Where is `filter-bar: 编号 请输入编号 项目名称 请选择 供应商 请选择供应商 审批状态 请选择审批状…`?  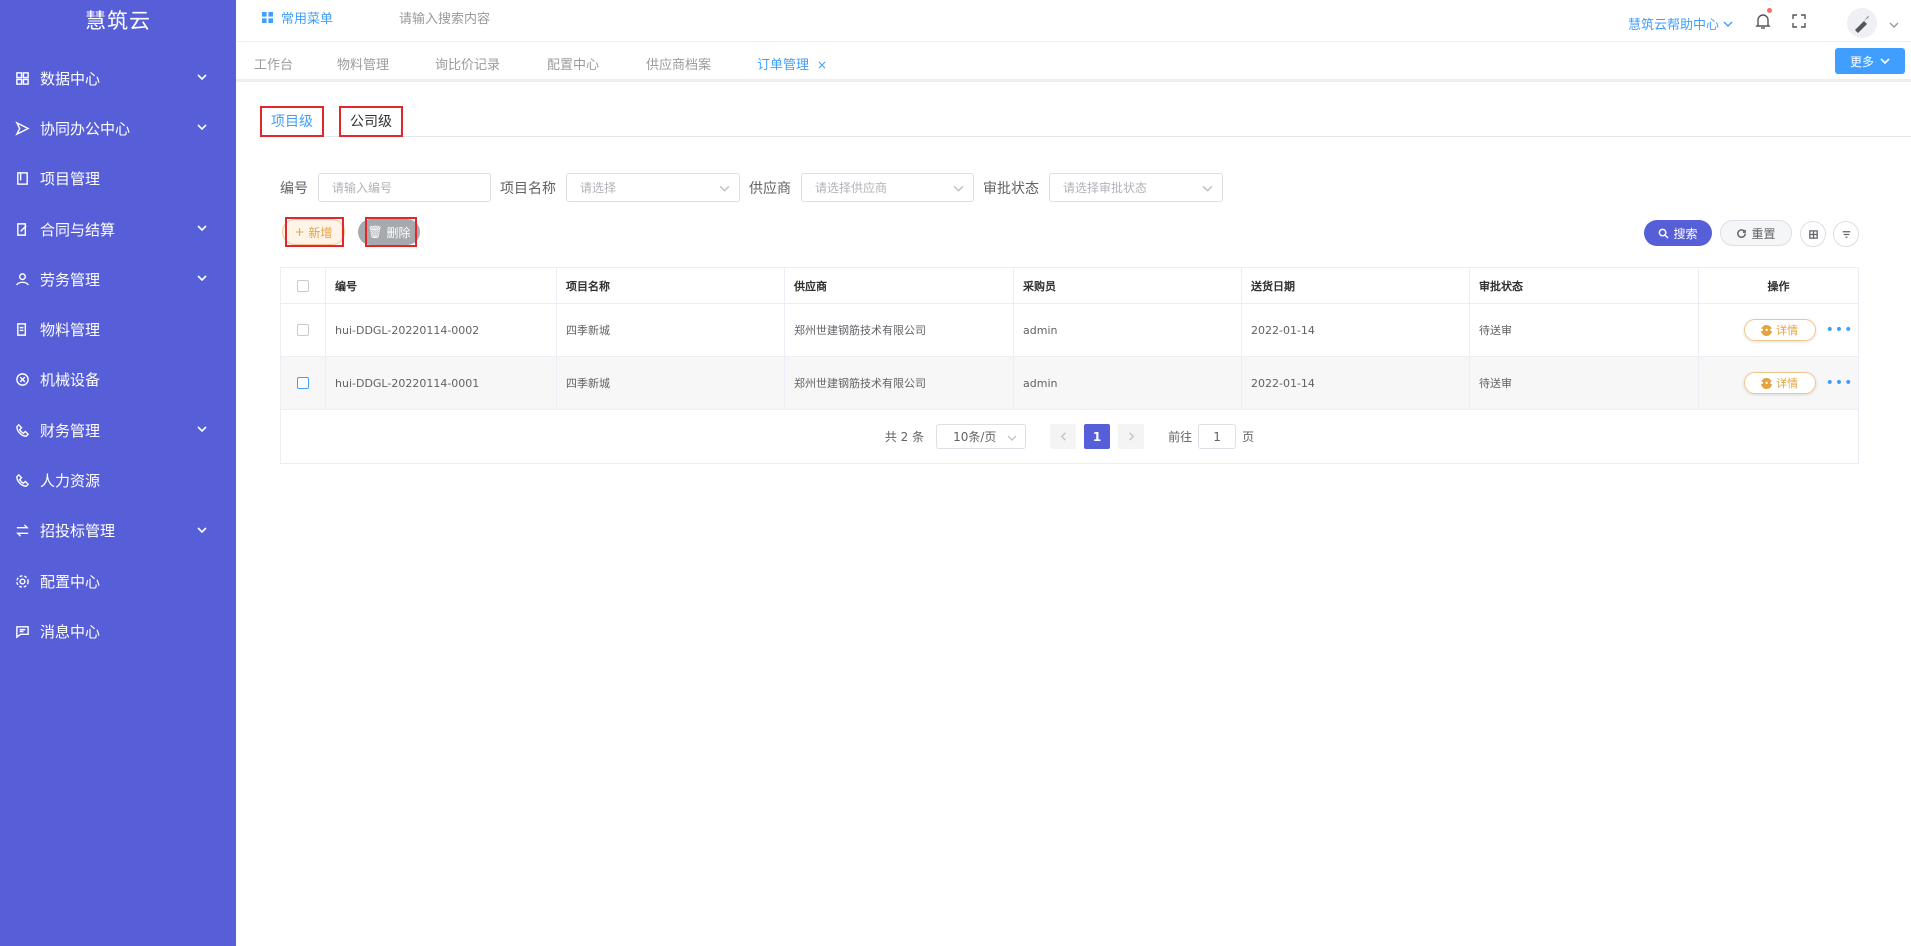
filter-bar: 编号 请输入编号 项目名称 请选择 供应商 请选择供应商 审批状态 请选择审批状… is located at coordinates (756, 187).